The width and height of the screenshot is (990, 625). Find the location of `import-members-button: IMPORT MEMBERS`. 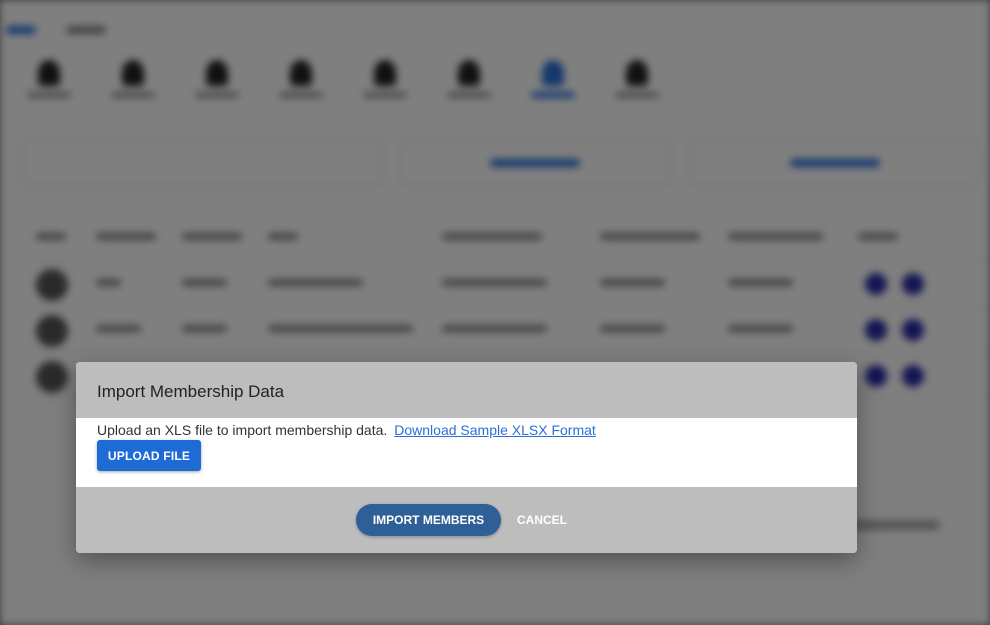

import-members-button: IMPORT MEMBERS is located at coordinates (428, 520).